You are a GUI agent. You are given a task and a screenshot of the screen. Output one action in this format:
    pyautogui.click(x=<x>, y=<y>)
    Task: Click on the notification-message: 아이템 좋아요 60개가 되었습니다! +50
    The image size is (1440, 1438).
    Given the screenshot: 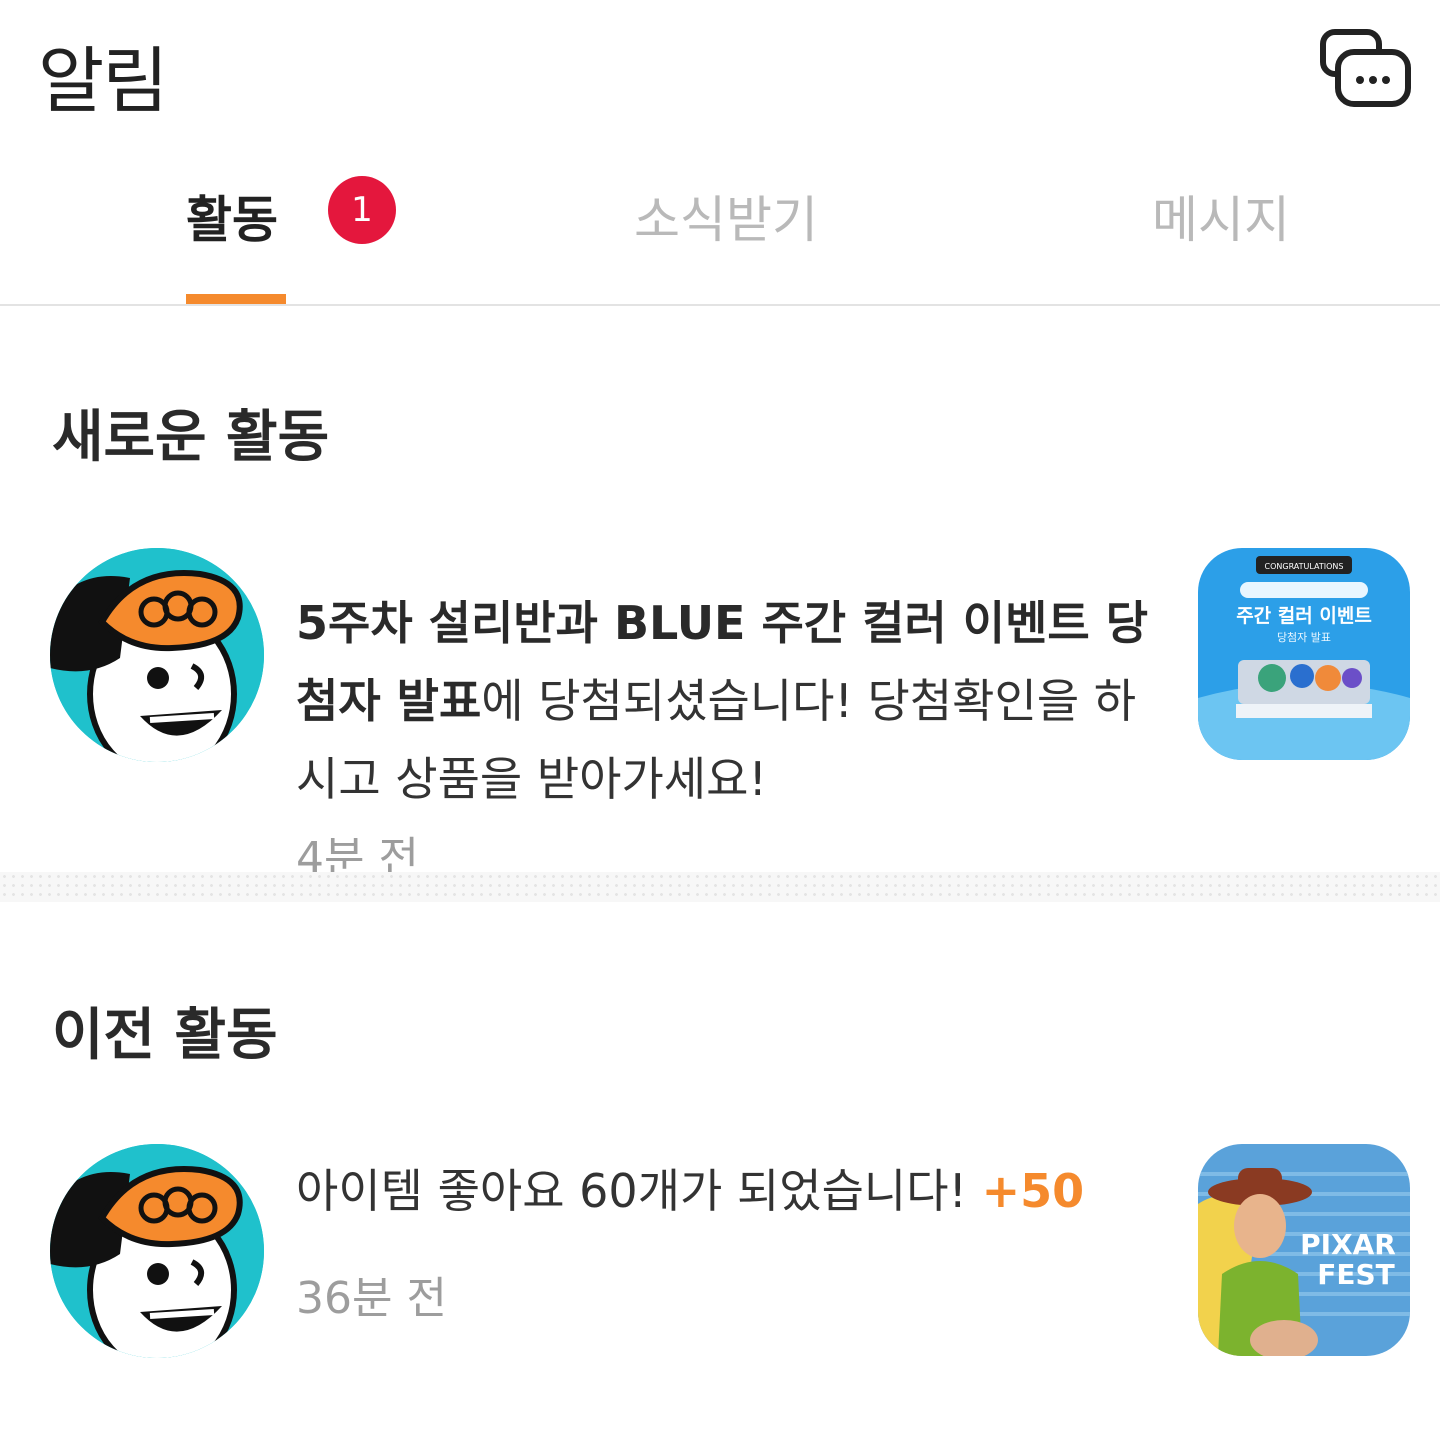 What is the action you would take?
    pyautogui.click(x=736, y=1191)
    